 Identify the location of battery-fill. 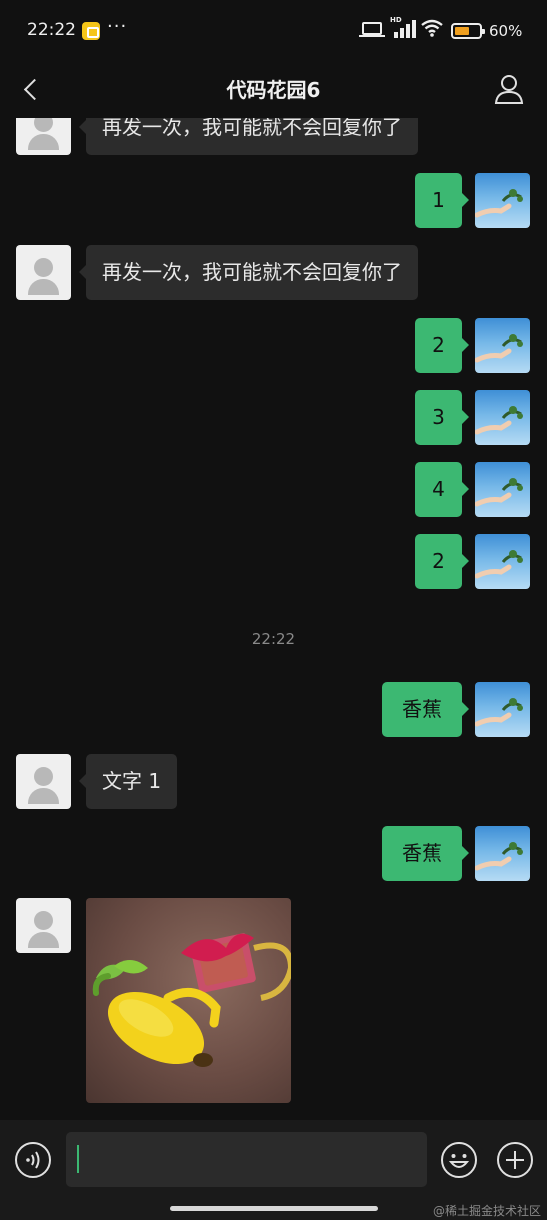
(462, 31).